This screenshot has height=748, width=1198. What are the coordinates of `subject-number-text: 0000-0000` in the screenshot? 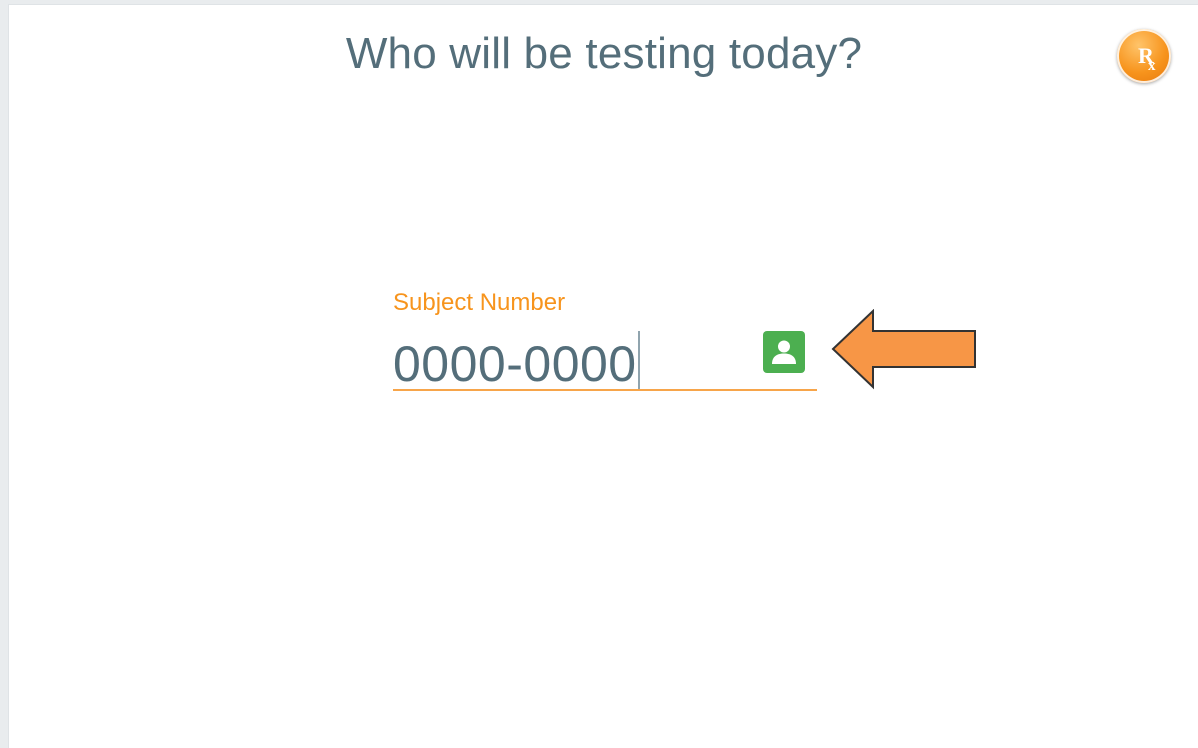 It's located at (515, 364).